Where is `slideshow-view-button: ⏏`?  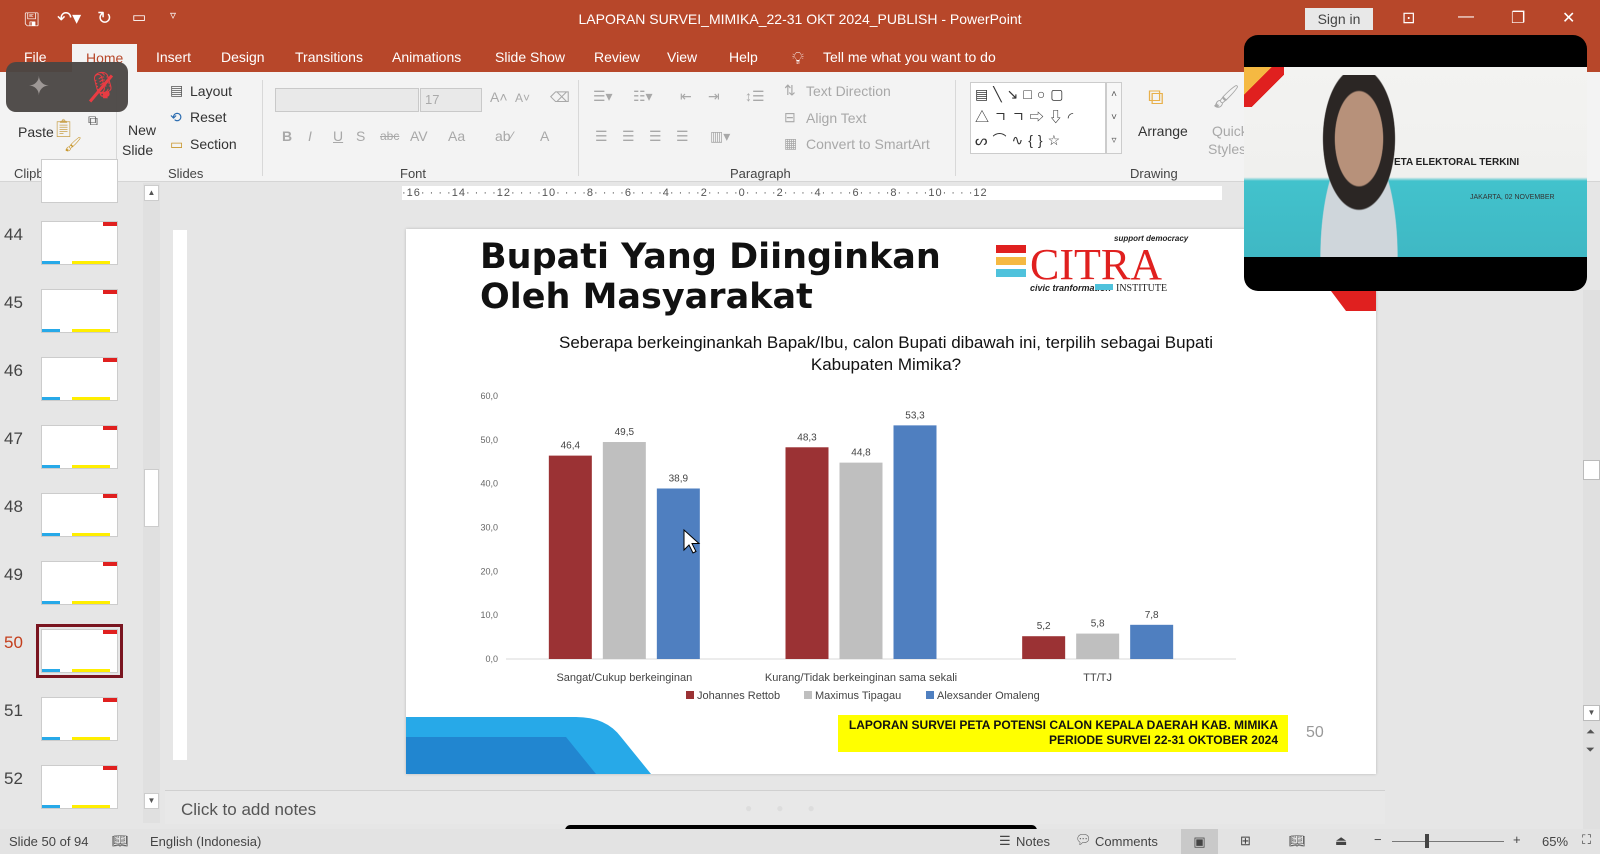
slideshow-view-button: ⏏ is located at coordinates (1341, 841).